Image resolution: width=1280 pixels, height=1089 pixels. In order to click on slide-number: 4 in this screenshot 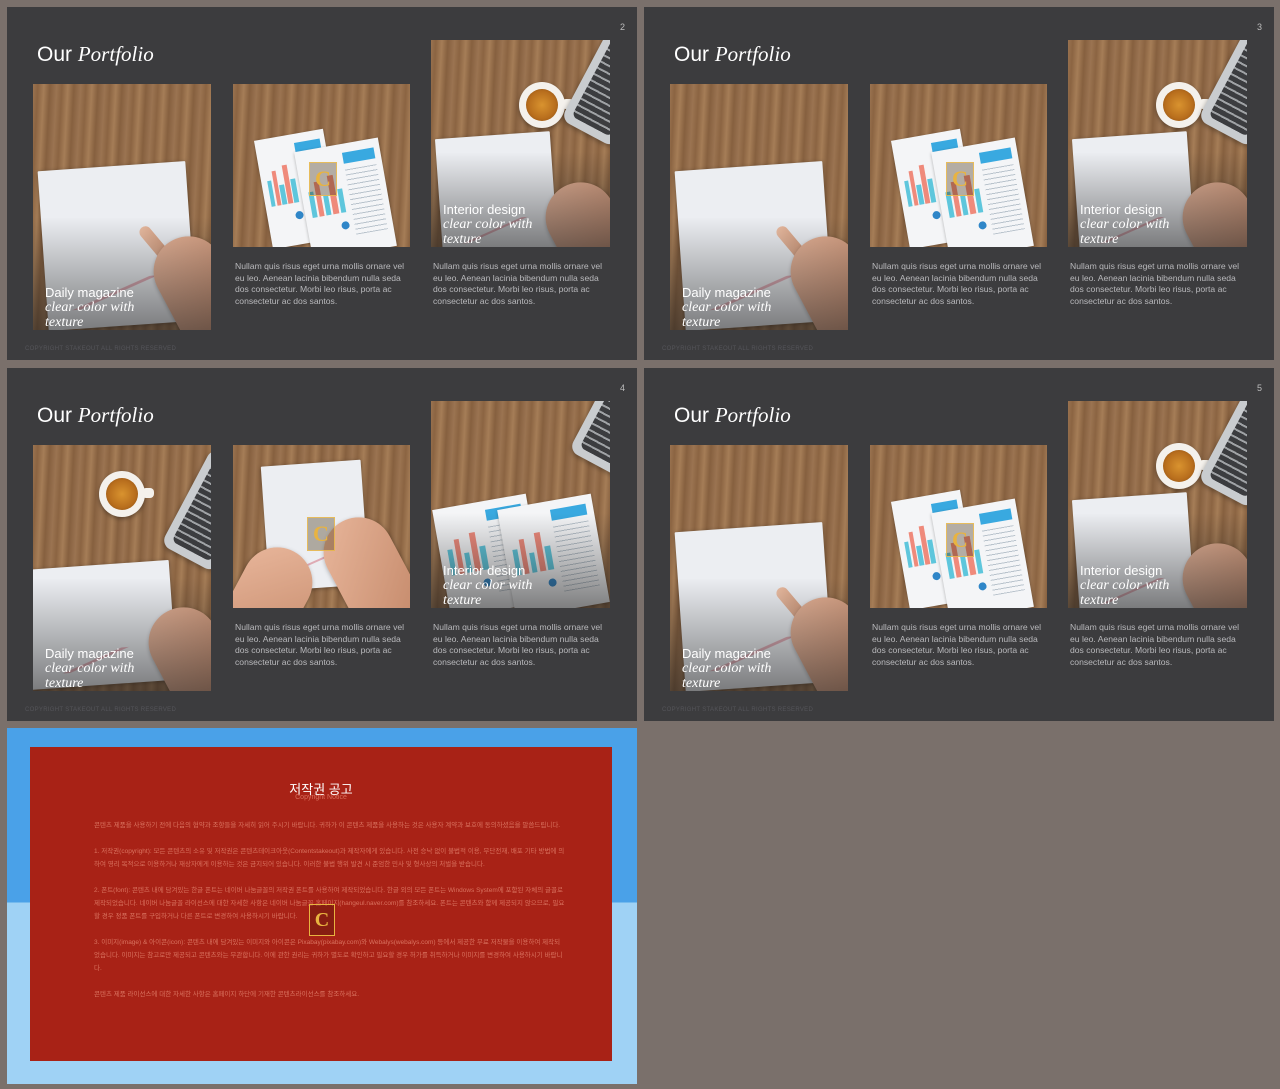, I will do `click(622, 388)`.